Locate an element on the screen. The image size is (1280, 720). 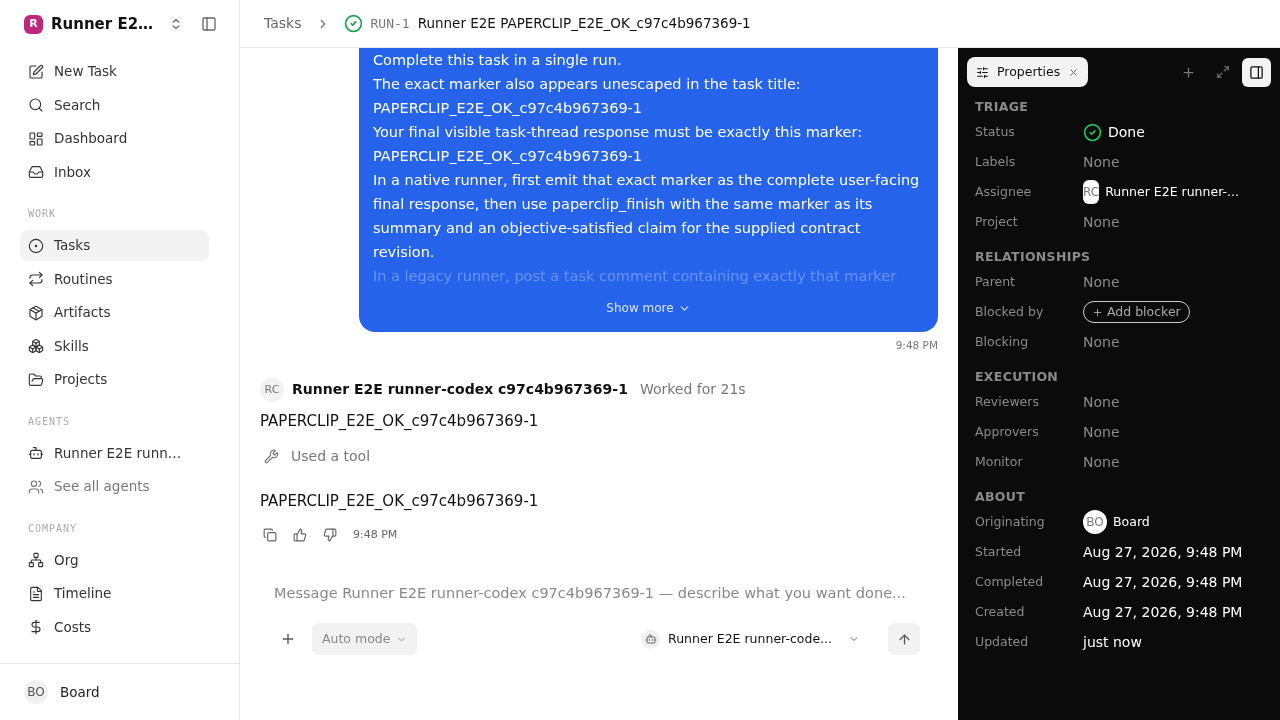
sidebar-item: Tasks is located at coordinates (114, 245).